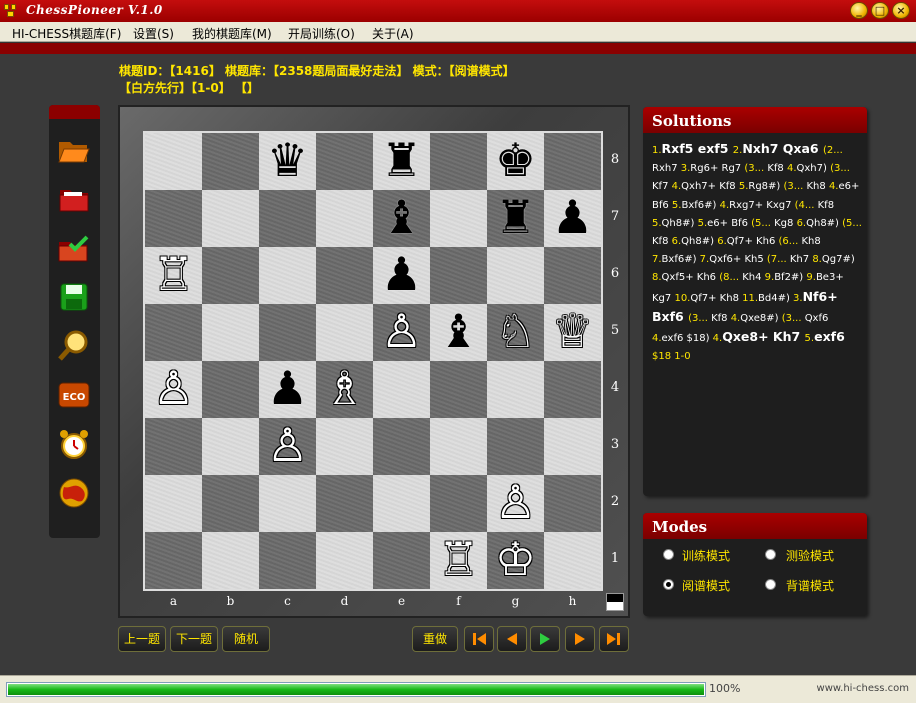  I want to click on red-folder-icon, so click(74, 199).